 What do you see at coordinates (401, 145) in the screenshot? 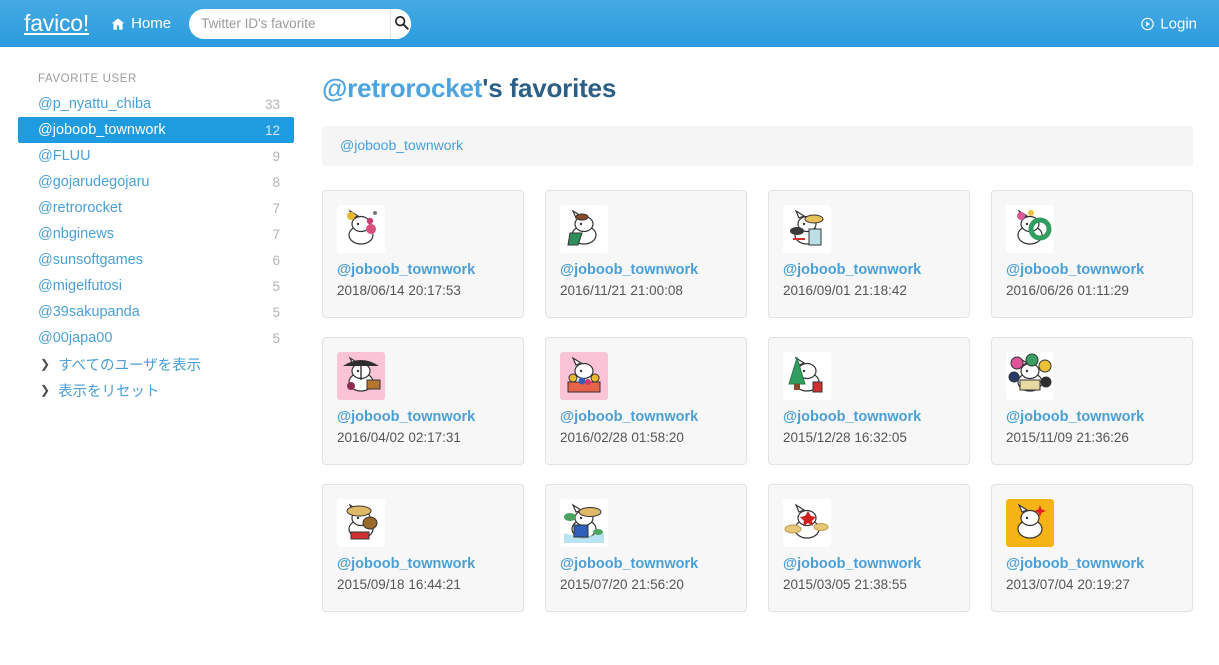
I see `filter-user-link: @joboob_townwork` at bounding box center [401, 145].